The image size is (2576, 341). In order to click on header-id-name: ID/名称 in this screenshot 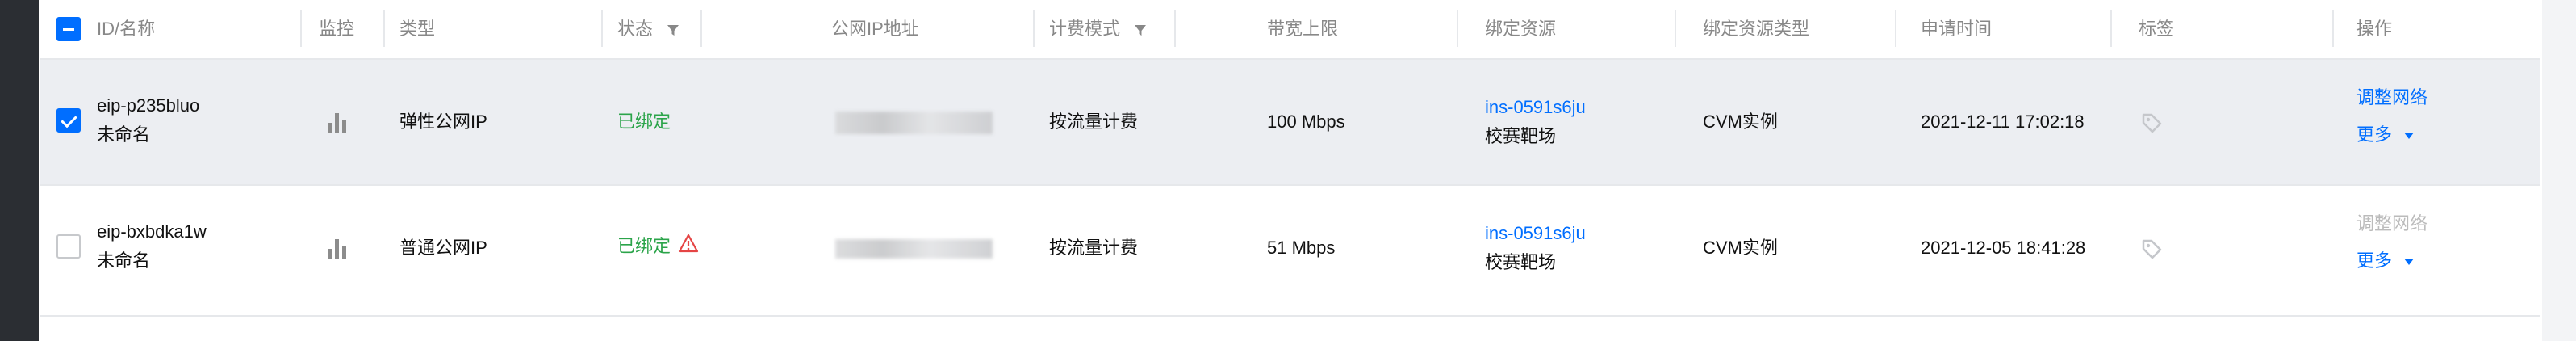, I will do `click(126, 29)`.